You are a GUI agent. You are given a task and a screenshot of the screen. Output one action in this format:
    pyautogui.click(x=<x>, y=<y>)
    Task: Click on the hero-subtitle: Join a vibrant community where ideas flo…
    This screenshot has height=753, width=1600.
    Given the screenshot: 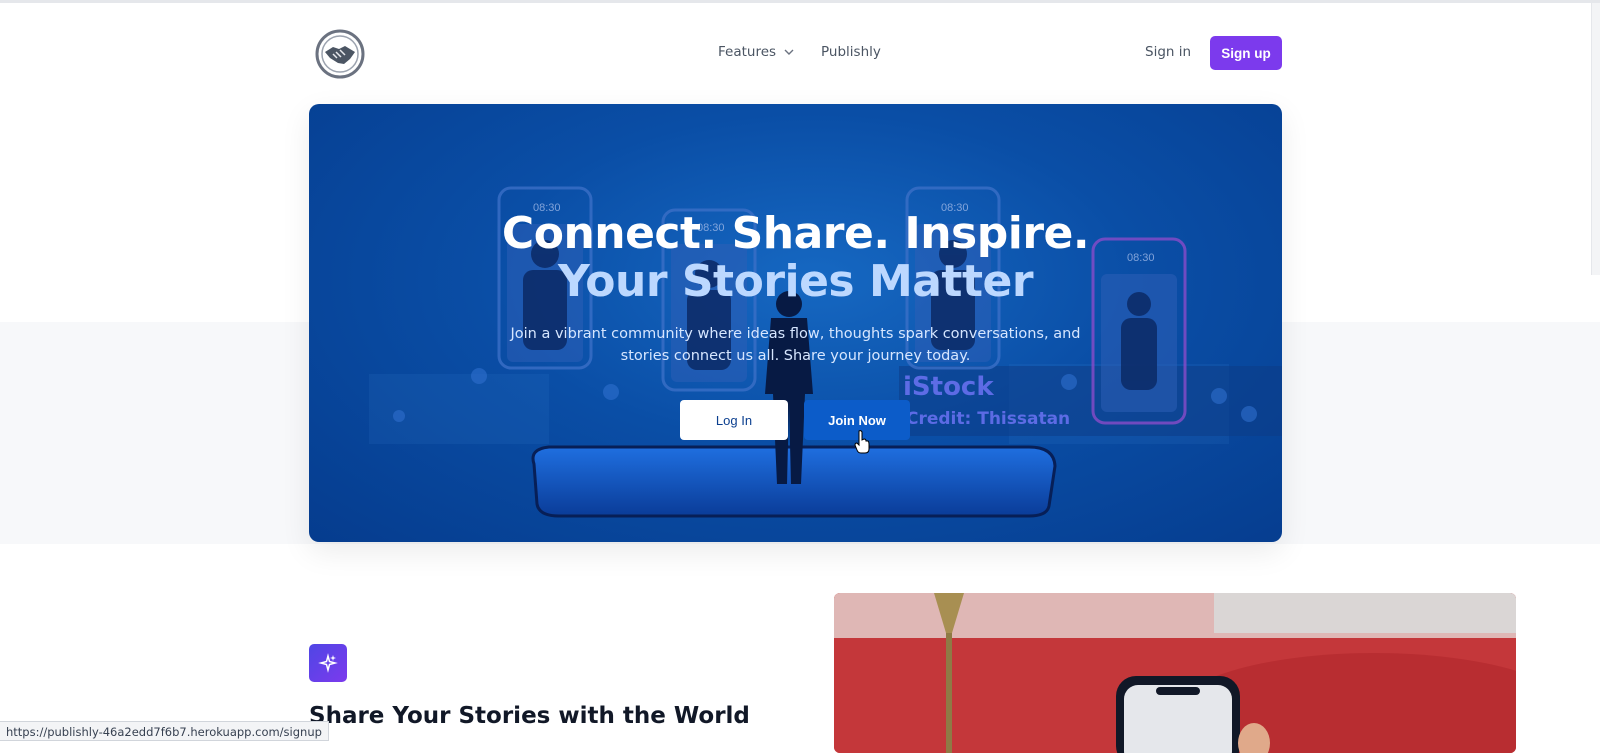 What is the action you would take?
    pyautogui.click(x=795, y=345)
    